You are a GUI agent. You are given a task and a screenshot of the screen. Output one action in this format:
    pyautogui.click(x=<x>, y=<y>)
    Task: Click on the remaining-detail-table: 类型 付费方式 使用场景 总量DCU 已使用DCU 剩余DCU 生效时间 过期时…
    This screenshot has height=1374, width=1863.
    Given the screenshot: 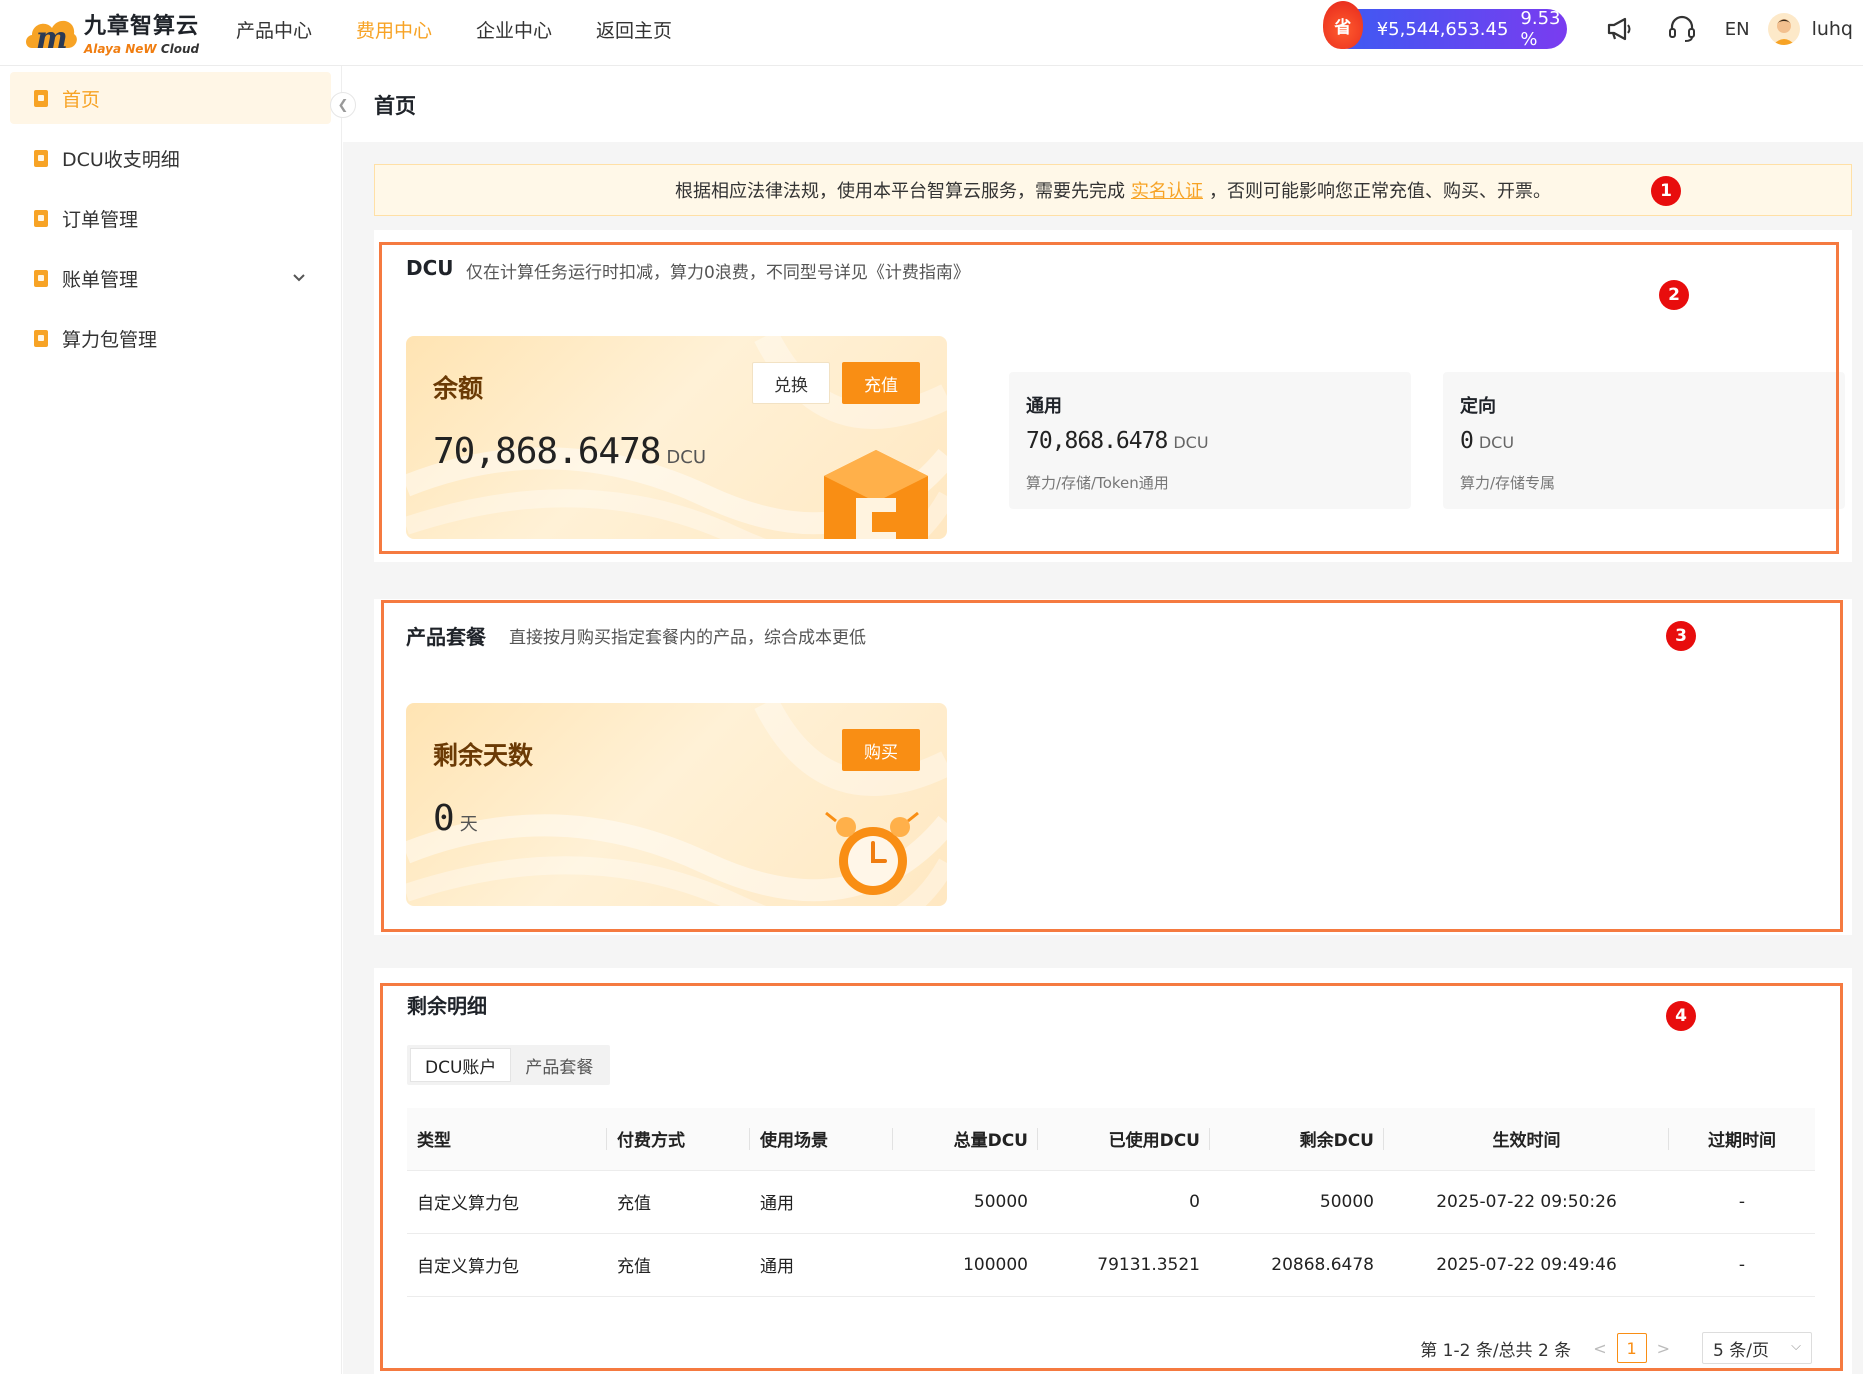 What is the action you would take?
    pyautogui.click(x=1111, y=1202)
    